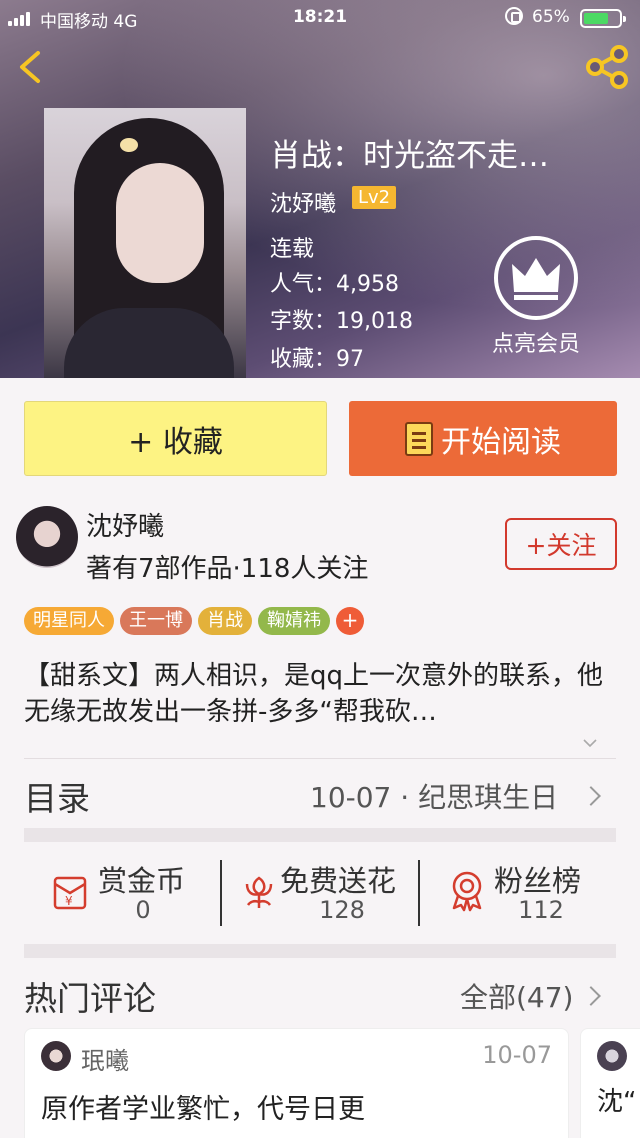 This screenshot has height=1138, width=640. What do you see at coordinates (338, 881) in the screenshot?
I see `send-flower-label: 免费送花` at bounding box center [338, 881].